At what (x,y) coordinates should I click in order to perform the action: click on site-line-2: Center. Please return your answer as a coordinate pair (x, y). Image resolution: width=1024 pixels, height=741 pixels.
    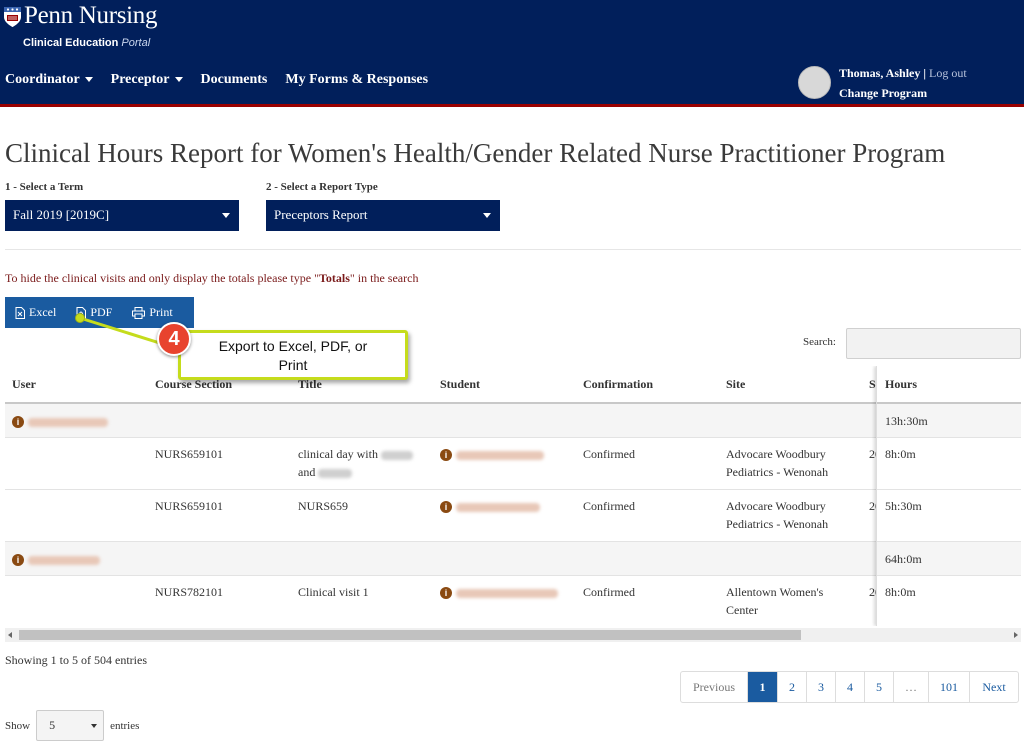
    Looking at the image, I should click on (742, 610).